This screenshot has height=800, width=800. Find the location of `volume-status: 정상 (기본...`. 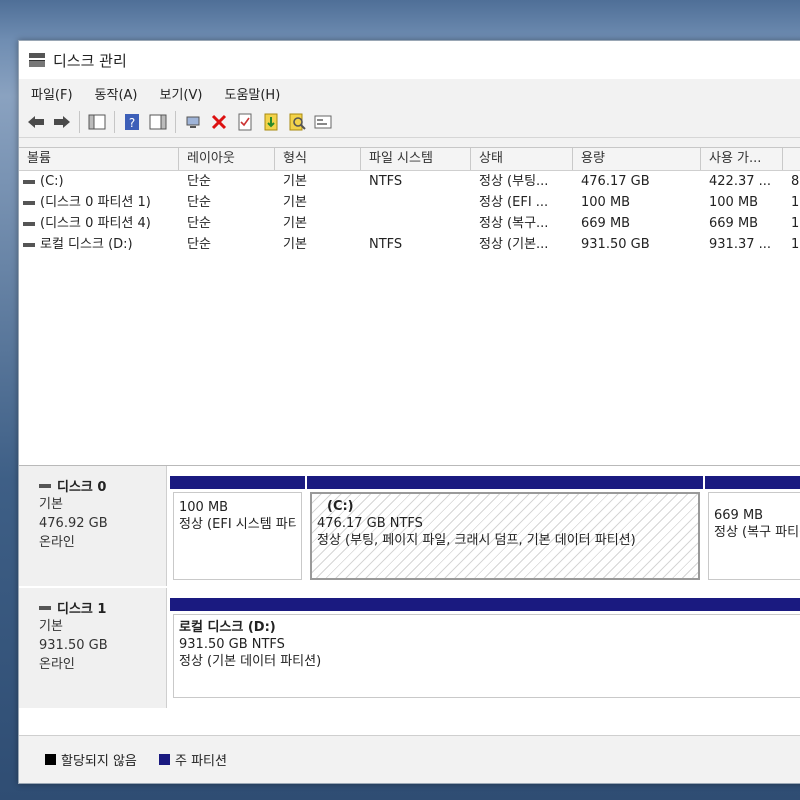

volume-status: 정상 (기본... is located at coordinates (514, 244).